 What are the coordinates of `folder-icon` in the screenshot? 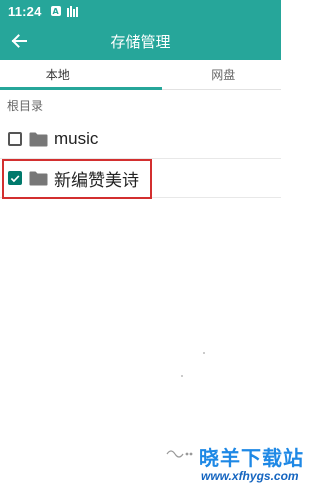 It's located at (38, 139).